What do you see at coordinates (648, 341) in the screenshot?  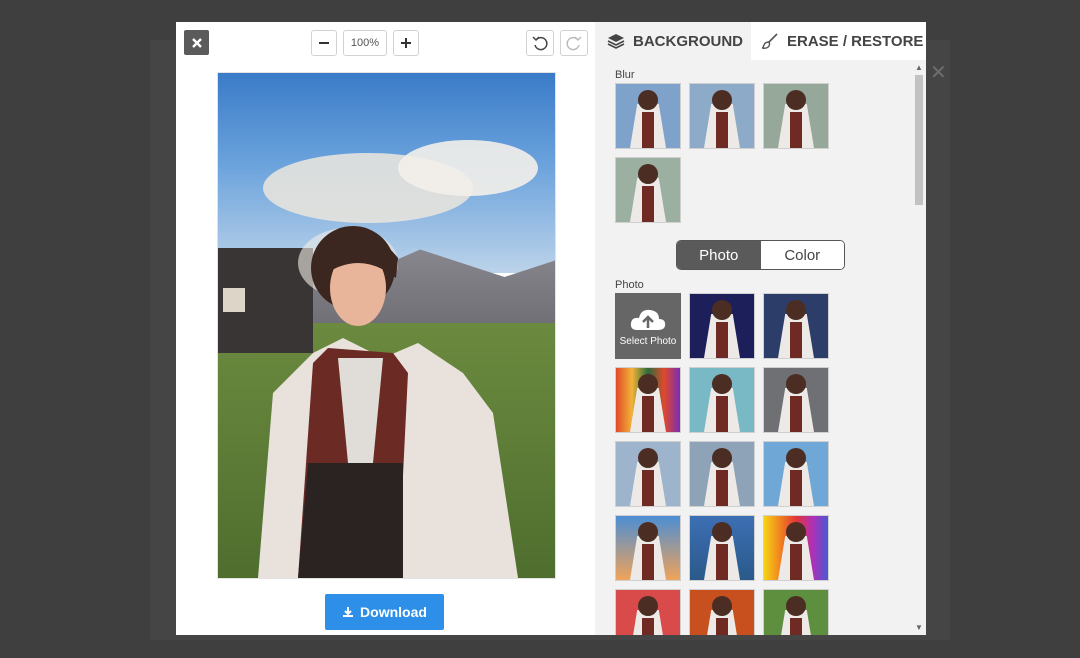 I see `select-photo-label: Select Photo` at bounding box center [648, 341].